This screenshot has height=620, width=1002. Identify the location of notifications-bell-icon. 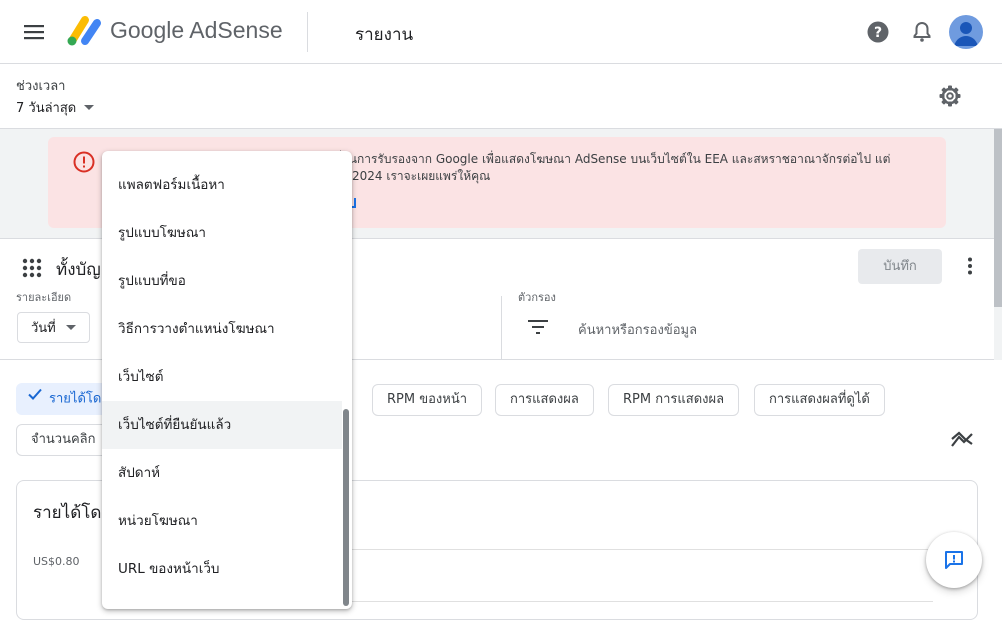
(922, 32).